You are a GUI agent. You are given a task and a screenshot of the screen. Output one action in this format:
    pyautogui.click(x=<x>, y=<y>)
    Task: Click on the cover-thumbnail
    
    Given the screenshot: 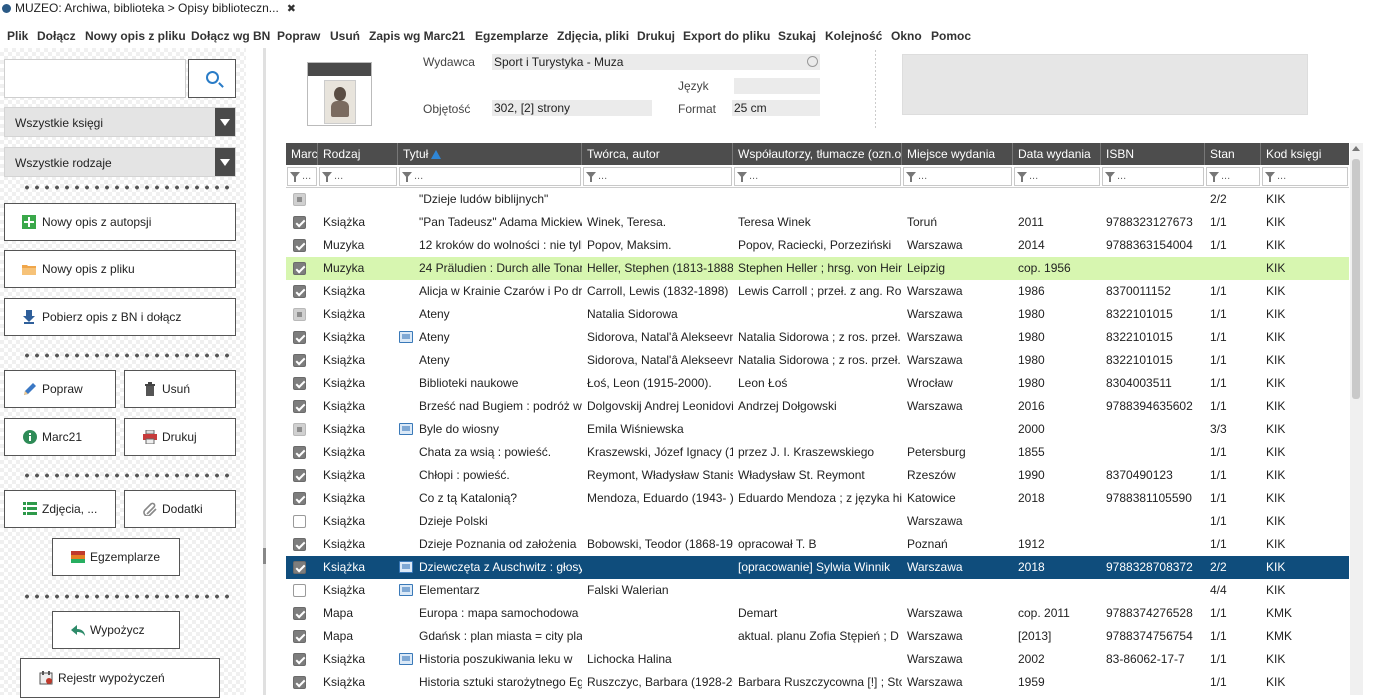 What is the action you would take?
    pyautogui.click(x=339, y=94)
    